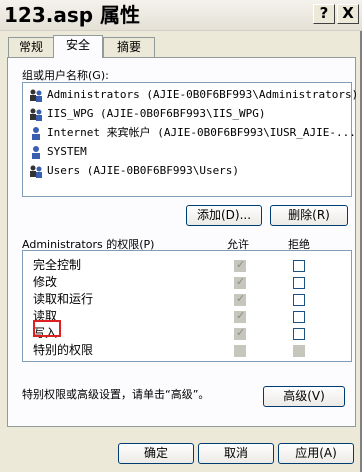  I want to click on advanced-hint: 特别权限或高级设置，请单击“高级”。, so click(116, 394).